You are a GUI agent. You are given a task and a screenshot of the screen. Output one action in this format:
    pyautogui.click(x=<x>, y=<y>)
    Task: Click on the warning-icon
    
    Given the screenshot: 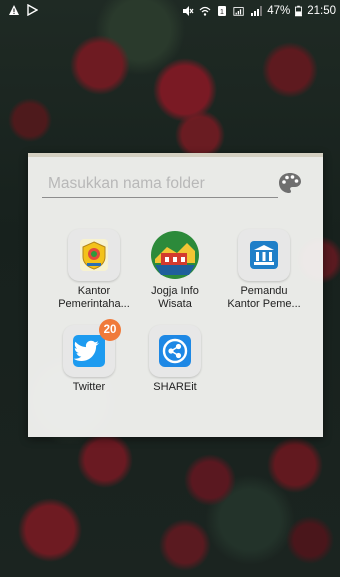 What is the action you would take?
    pyautogui.click(x=14, y=10)
    